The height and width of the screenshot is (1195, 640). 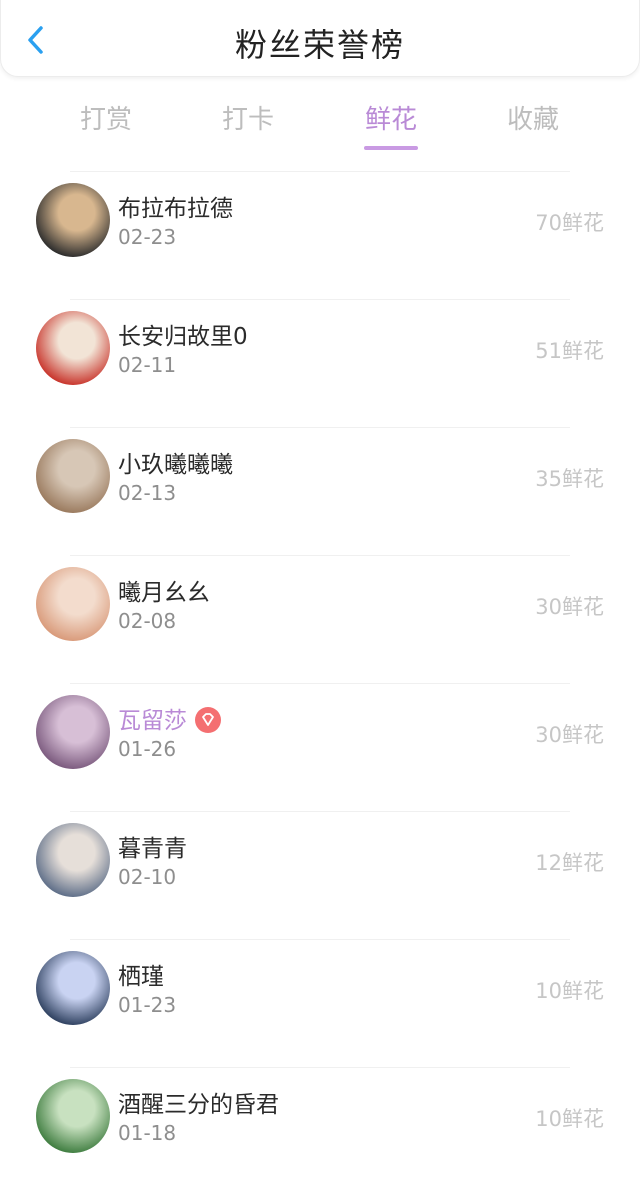 I want to click on fan-date: 02-11, so click(x=147, y=365).